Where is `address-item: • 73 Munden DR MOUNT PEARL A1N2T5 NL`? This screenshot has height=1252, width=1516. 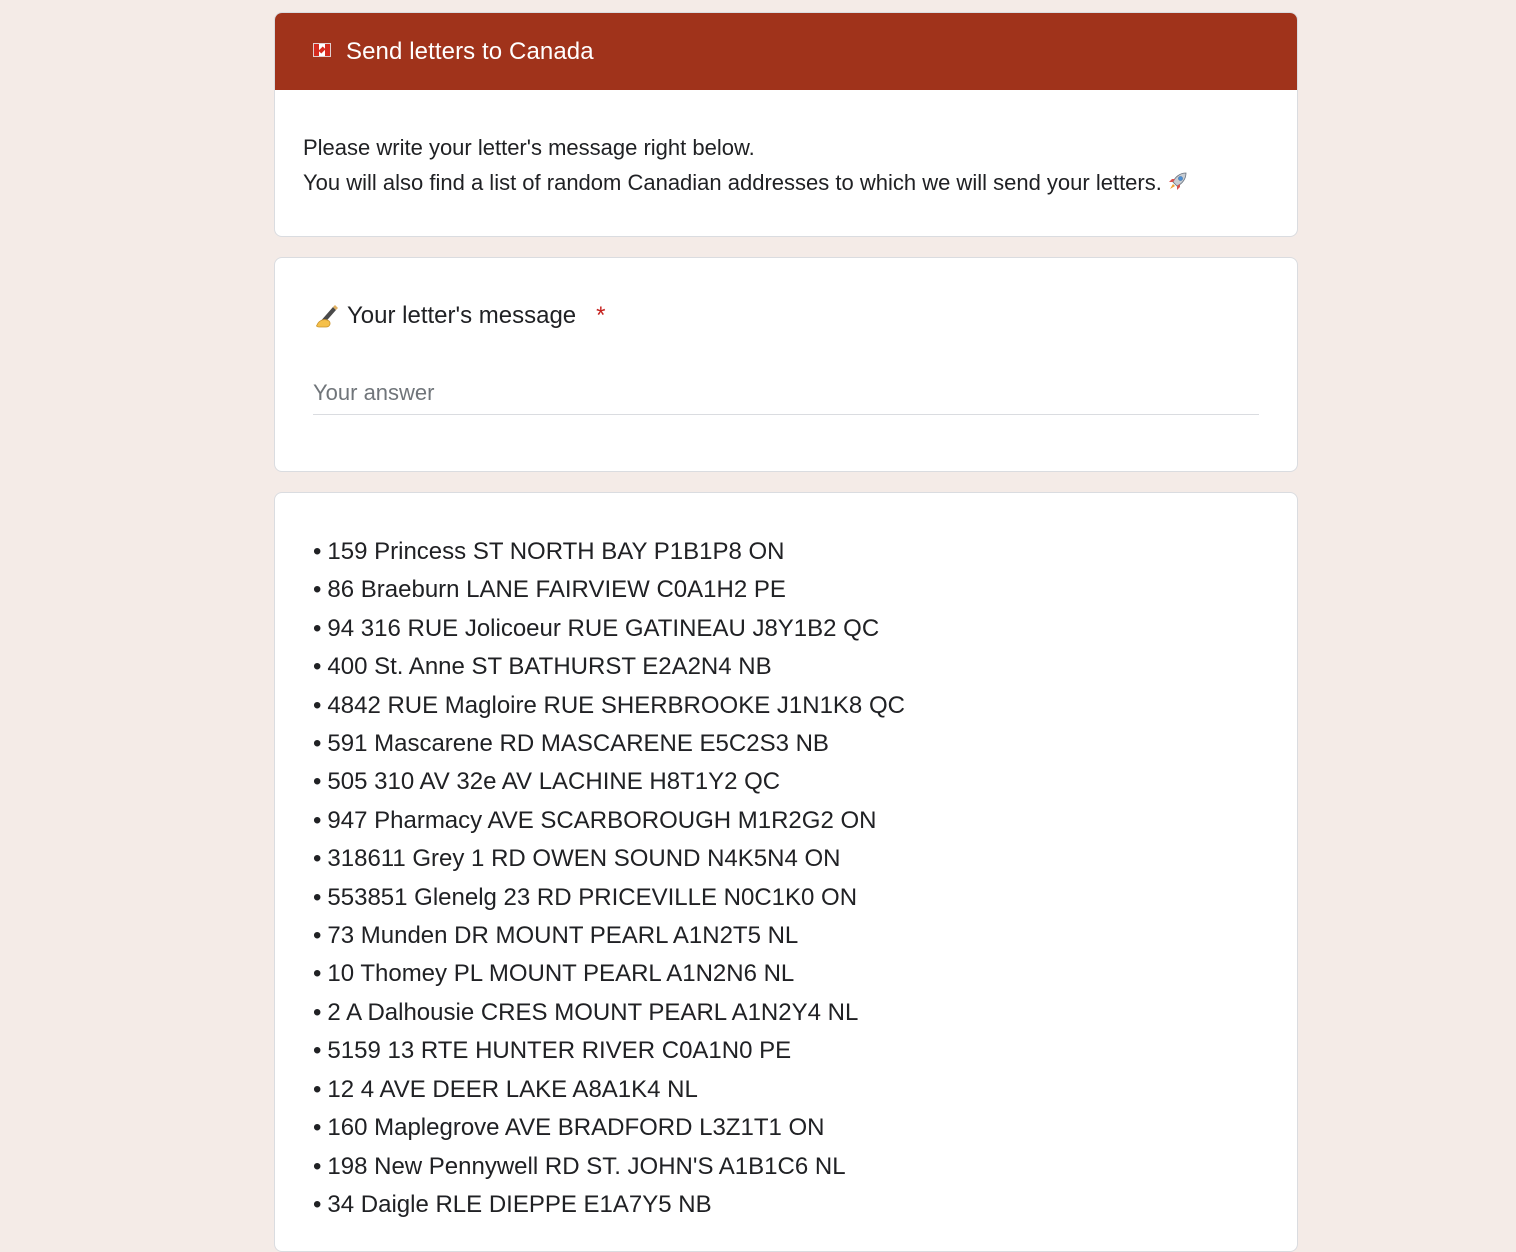 address-item: • 73 Munden DR MOUNT PEARL A1N2T5 NL is located at coordinates (556, 936).